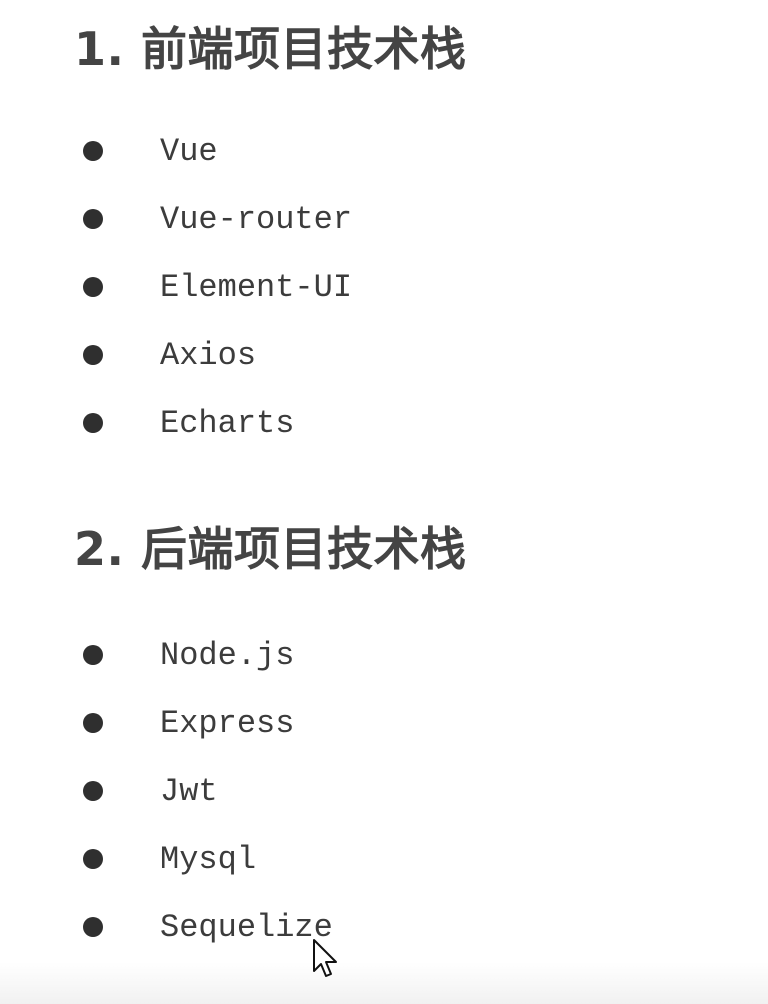  Describe the element at coordinates (384, 724) in the screenshot. I see `list-item: Express` at that location.